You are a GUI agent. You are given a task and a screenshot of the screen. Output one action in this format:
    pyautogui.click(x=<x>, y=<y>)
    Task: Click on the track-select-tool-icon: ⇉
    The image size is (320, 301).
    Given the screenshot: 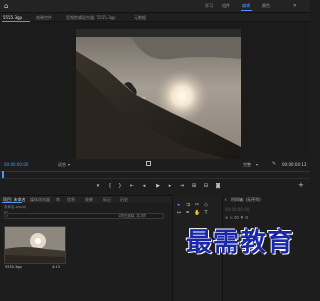 What is the action you would take?
    pyautogui.click(x=188, y=205)
    